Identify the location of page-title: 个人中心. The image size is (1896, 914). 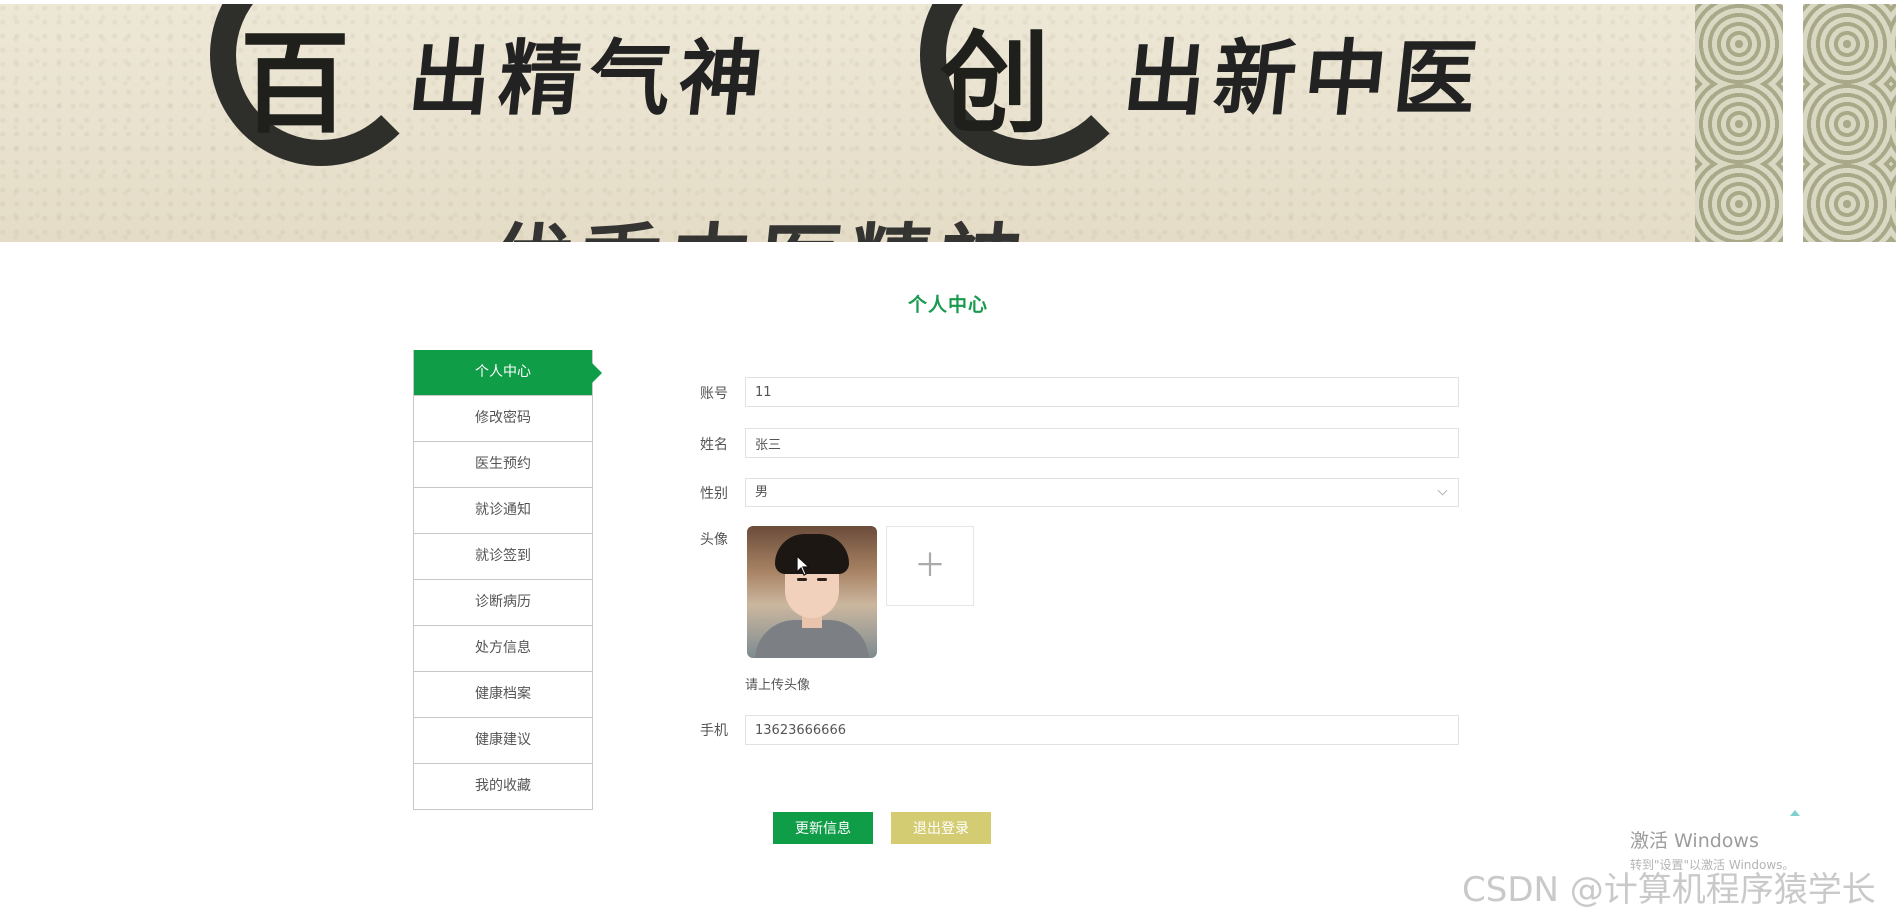
(947, 305).